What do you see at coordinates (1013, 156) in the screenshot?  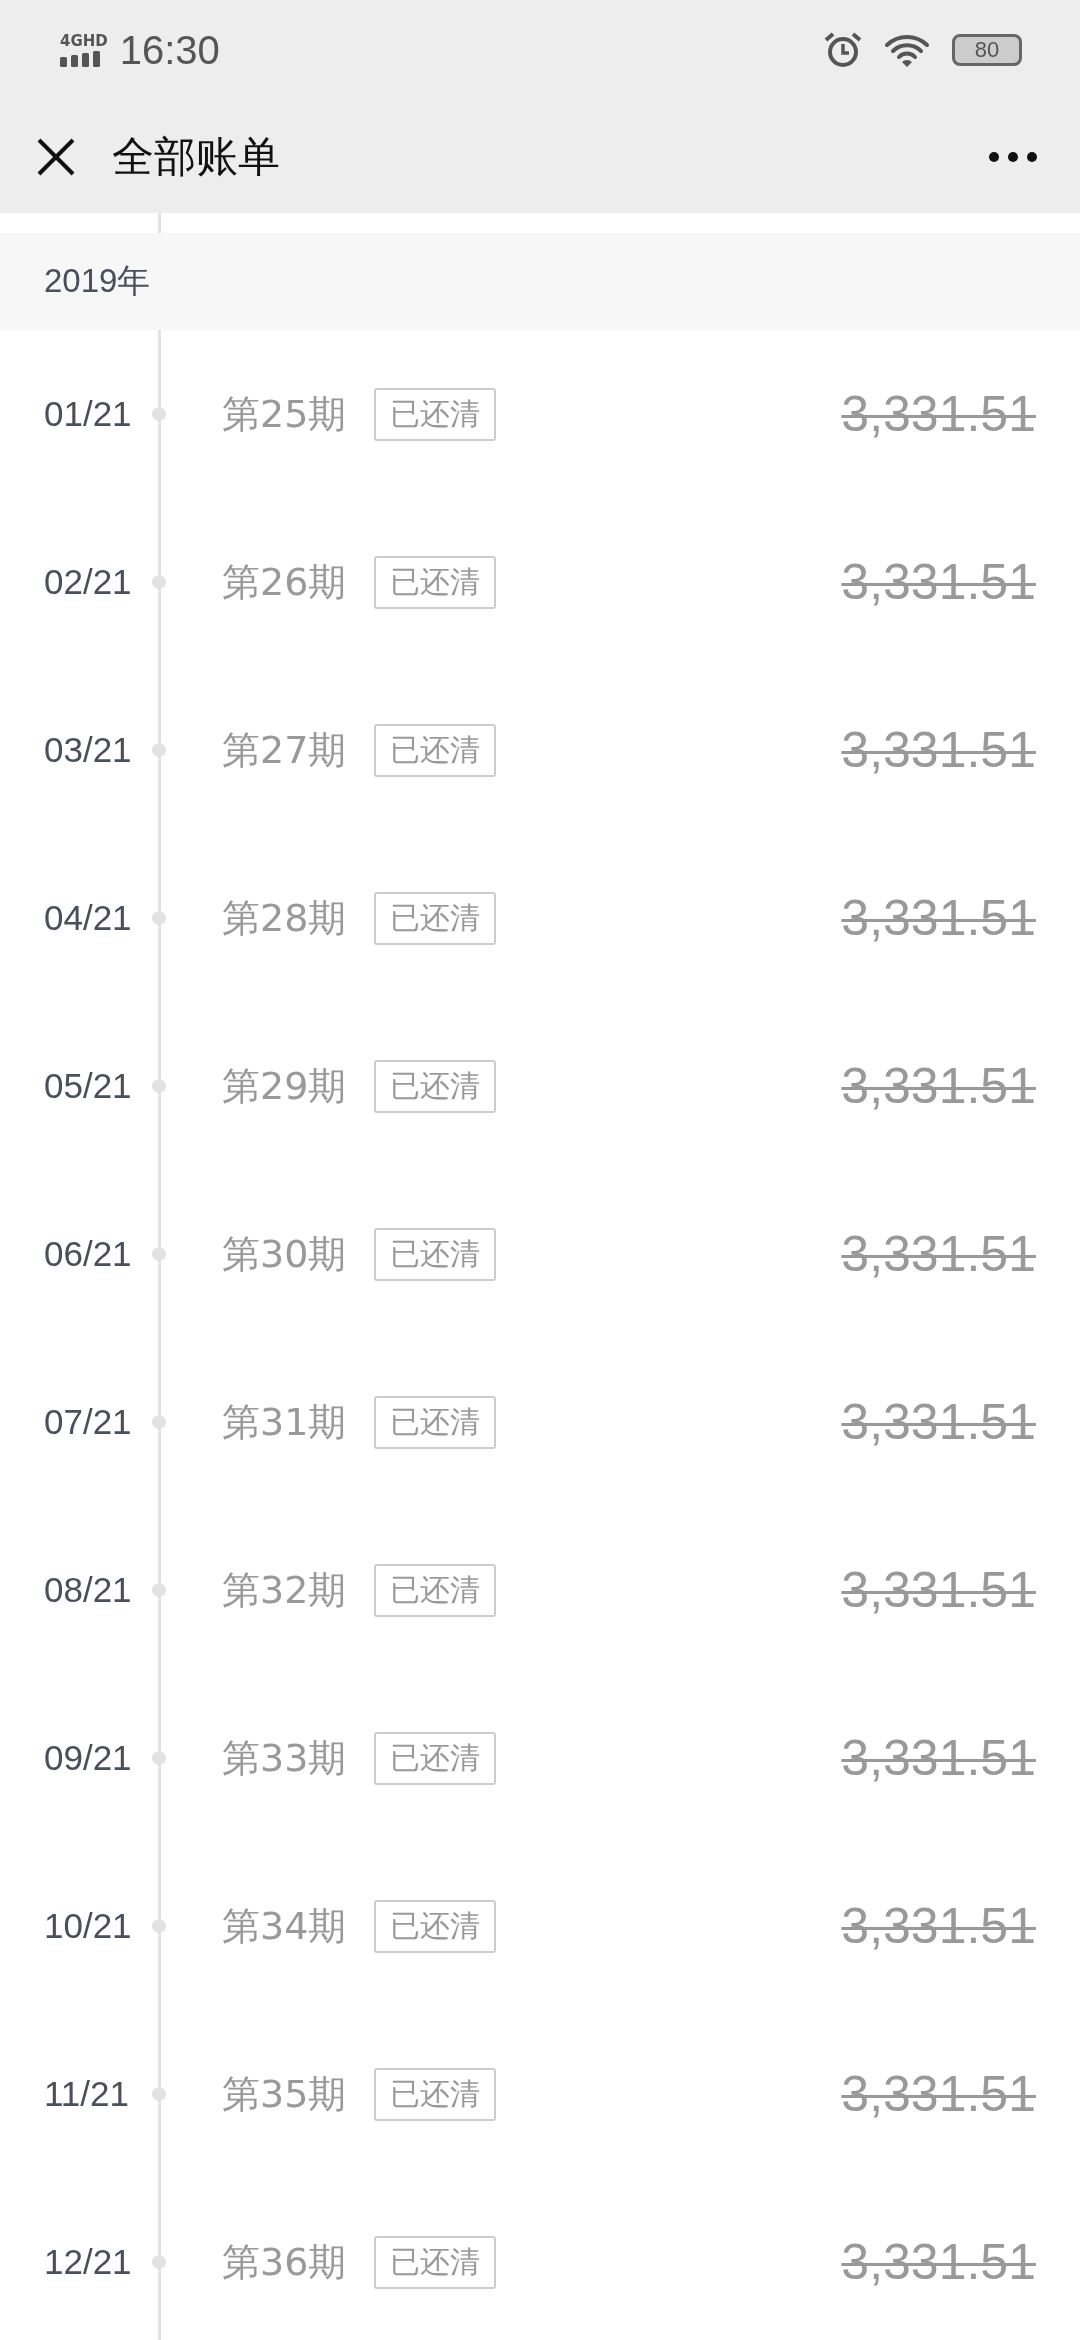 I see `more-icon` at bounding box center [1013, 156].